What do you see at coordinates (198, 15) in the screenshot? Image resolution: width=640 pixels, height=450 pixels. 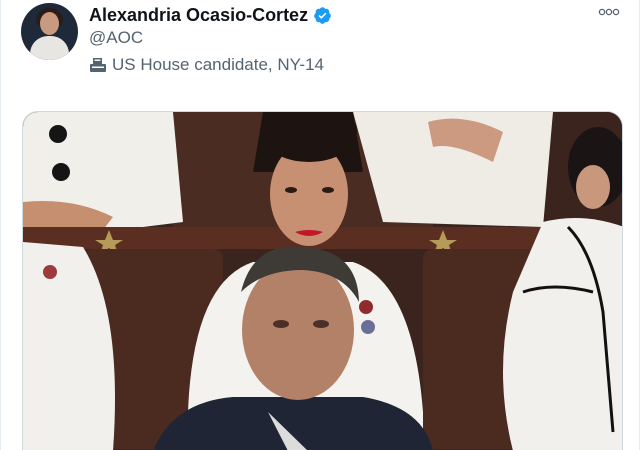 I see `author-display-name: Alexandria Ocasio-Cortez` at bounding box center [198, 15].